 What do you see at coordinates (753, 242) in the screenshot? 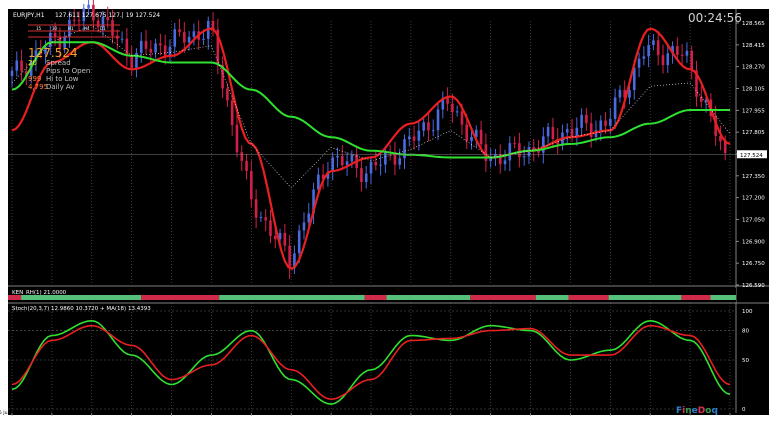
I see `price-label: 126.900` at bounding box center [753, 242].